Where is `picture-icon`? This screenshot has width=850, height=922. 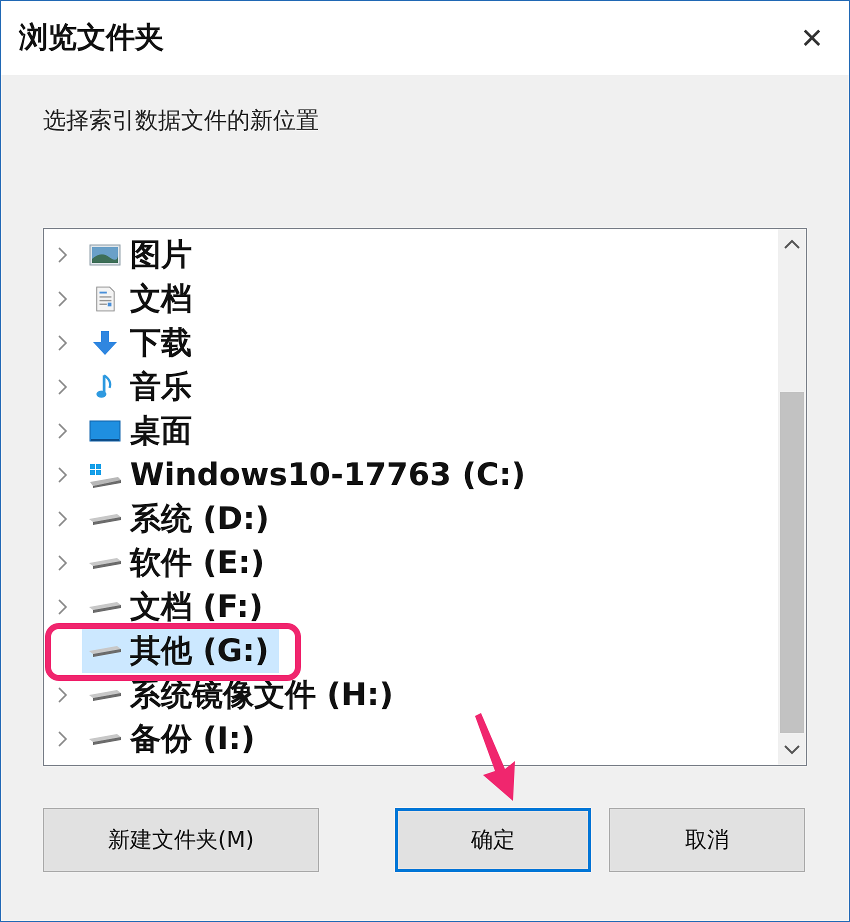 picture-icon is located at coordinates (105, 255).